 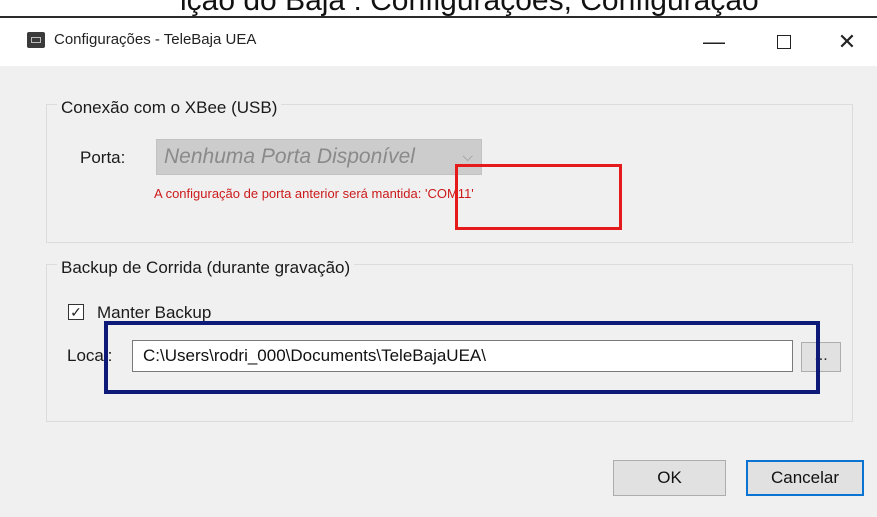 I want to click on xbee-group-title: Conexão com o XBee (USB), so click(x=169, y=108).